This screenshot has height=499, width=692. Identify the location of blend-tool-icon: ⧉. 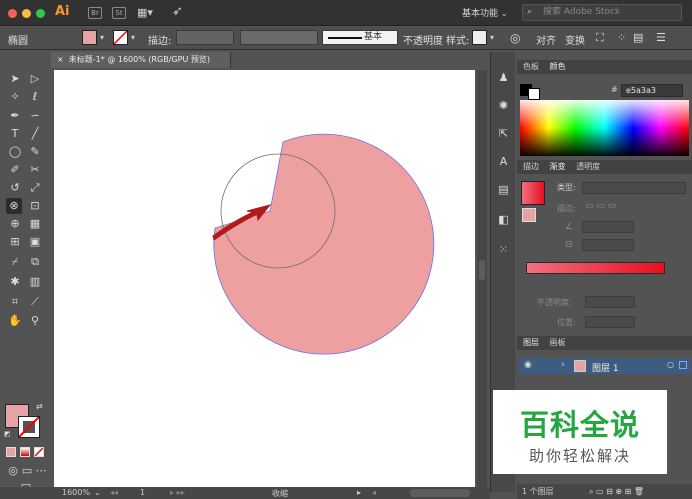
(35, 262).